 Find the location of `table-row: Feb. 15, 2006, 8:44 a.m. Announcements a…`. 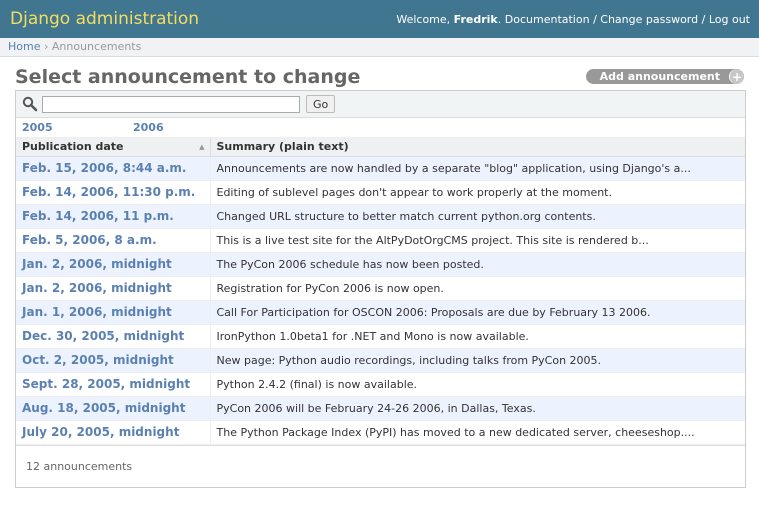

table-row: Feb. 15, 2006, 8:44 a.m. Announcements a… is located at coordinates (380, 168).